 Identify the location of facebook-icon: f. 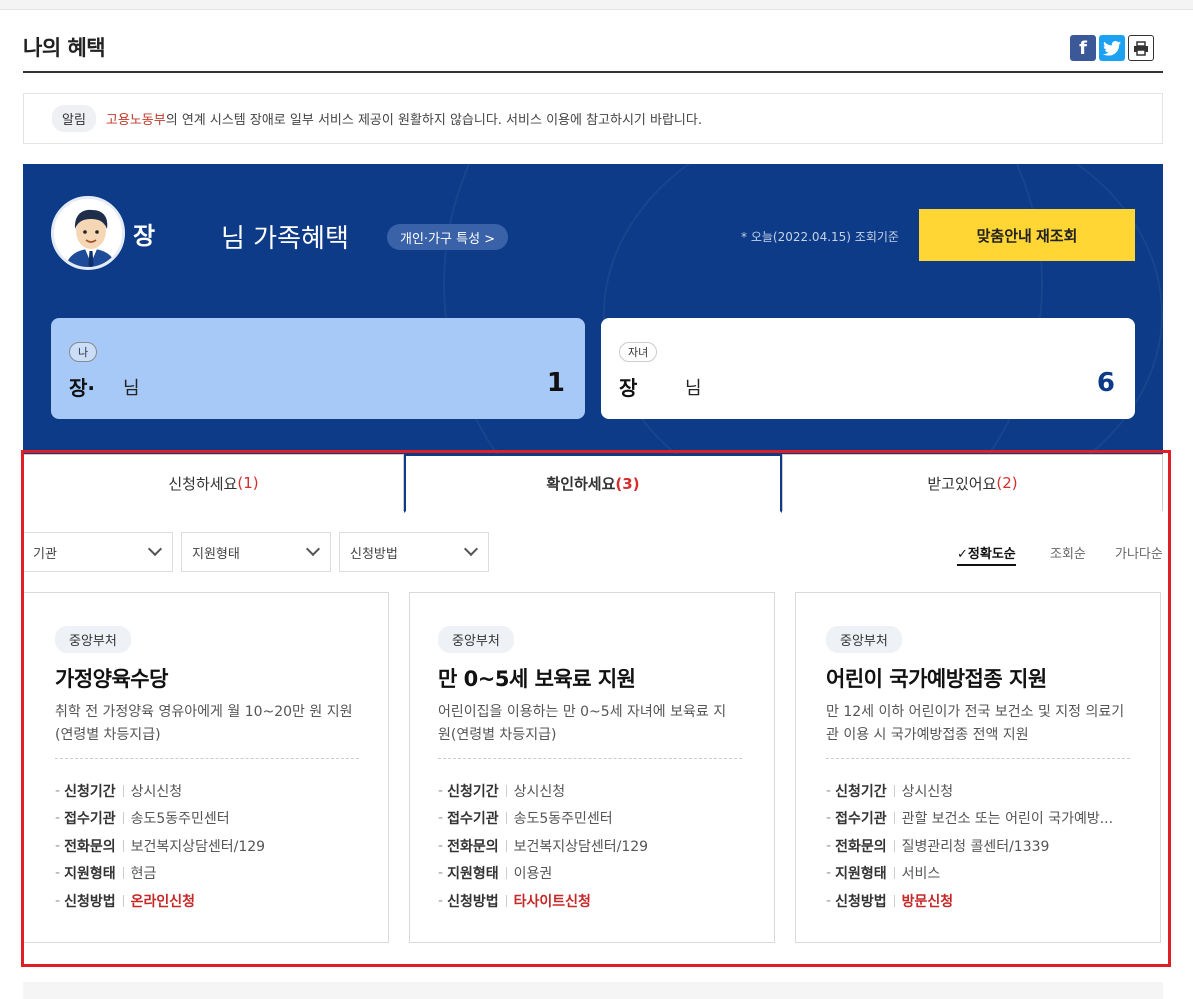
(1083, 48).